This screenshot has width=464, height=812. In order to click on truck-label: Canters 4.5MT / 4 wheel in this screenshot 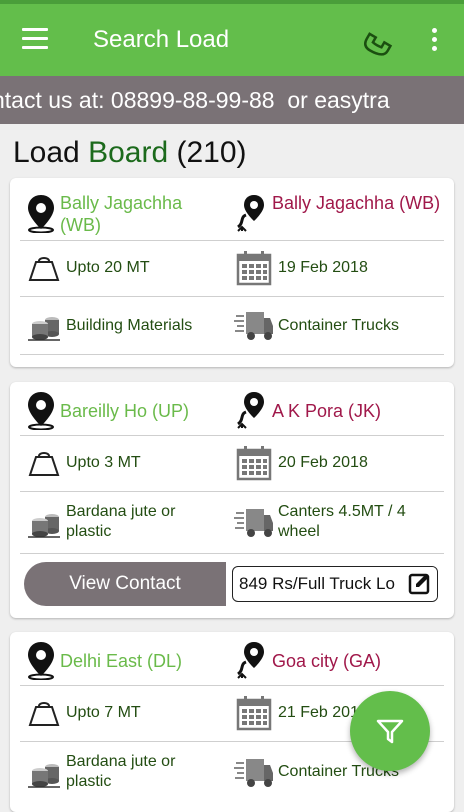, I will do `click(342, 521)`.